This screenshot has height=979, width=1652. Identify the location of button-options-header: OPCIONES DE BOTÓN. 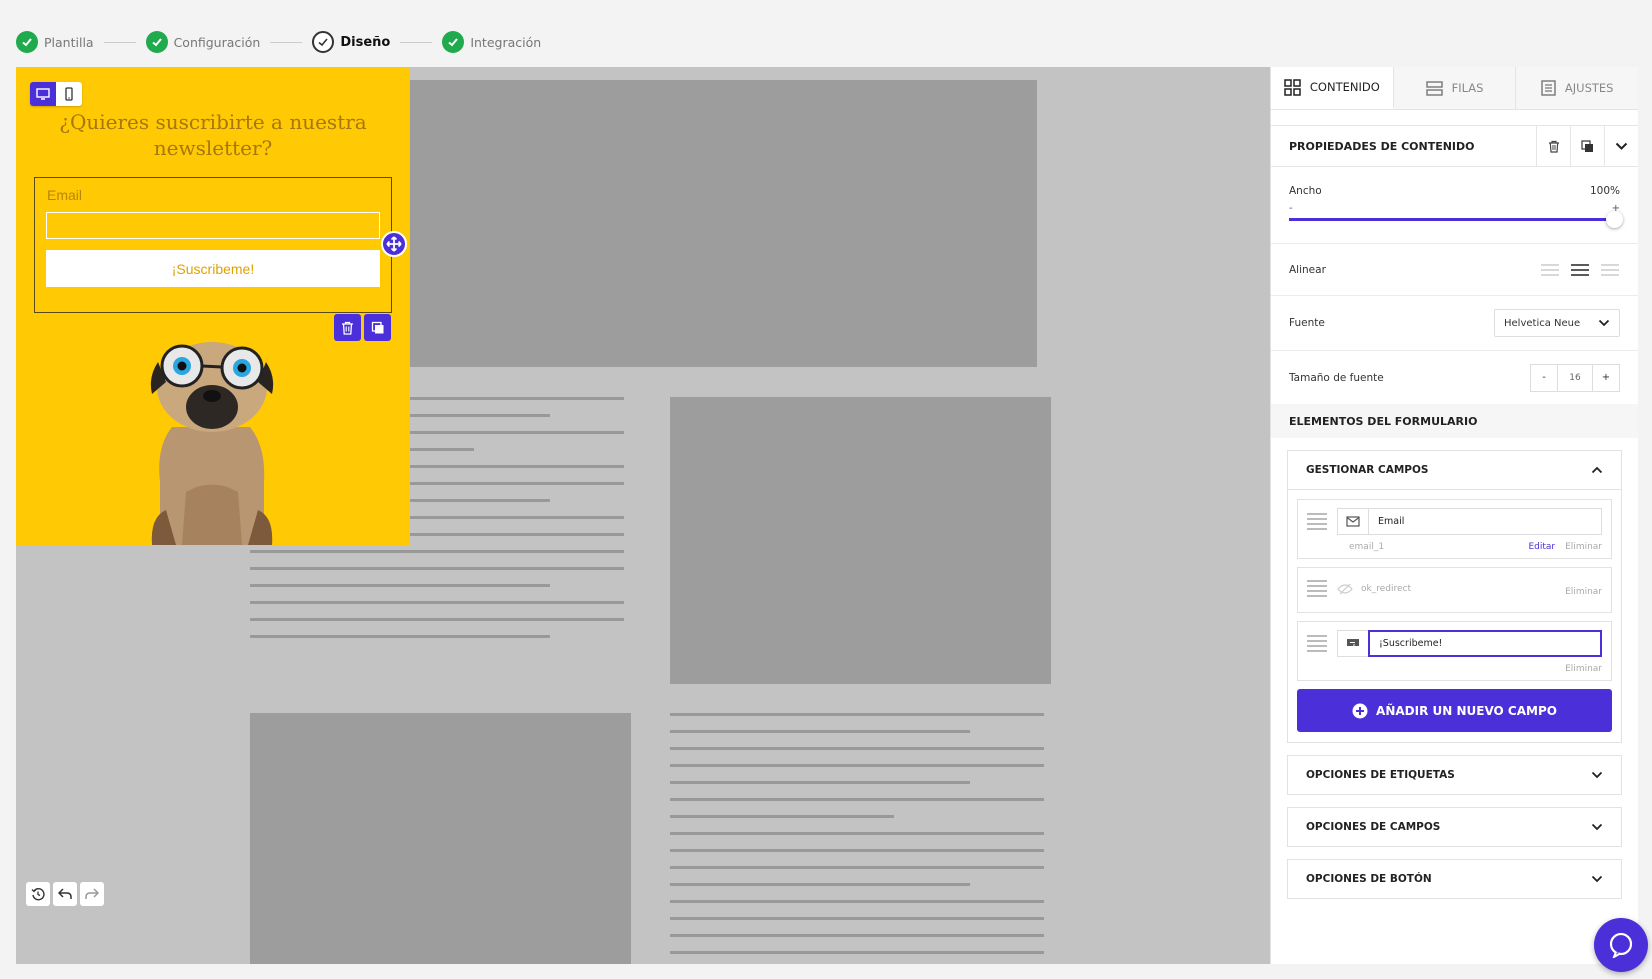
(1454, 879).